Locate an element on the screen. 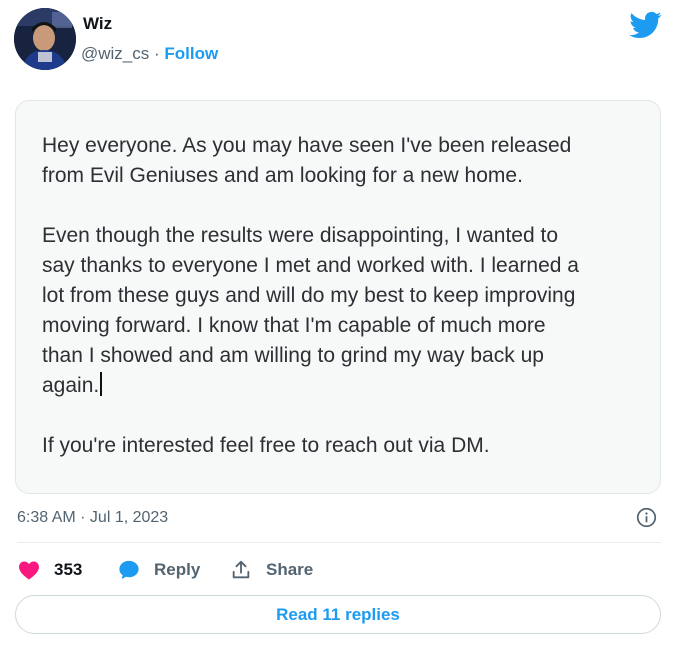  share-upload-icon is located at coordinates (241, 569).